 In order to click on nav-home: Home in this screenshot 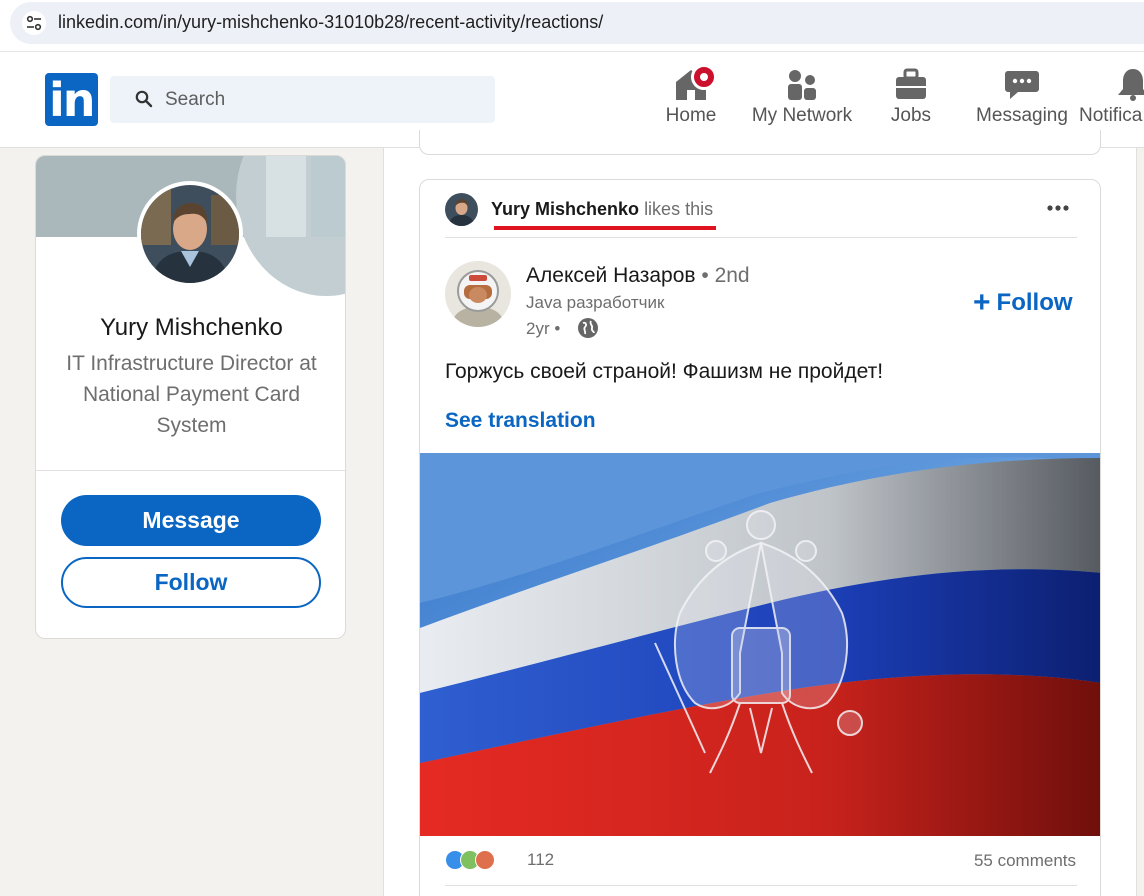, I will do `click(691, 100)`.